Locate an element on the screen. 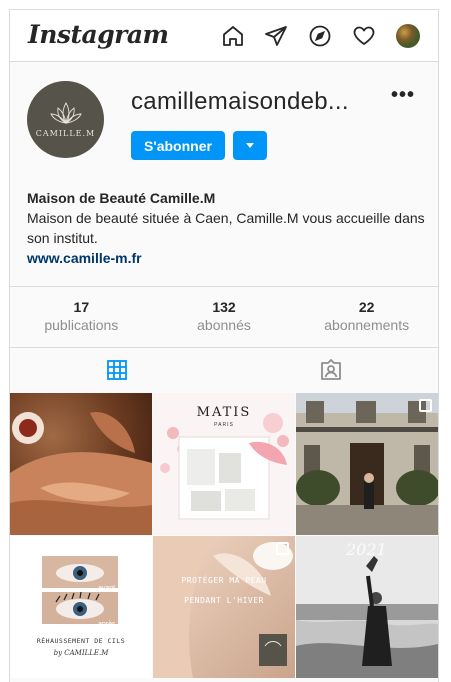  home-icon is located at coordinates (233, 36).